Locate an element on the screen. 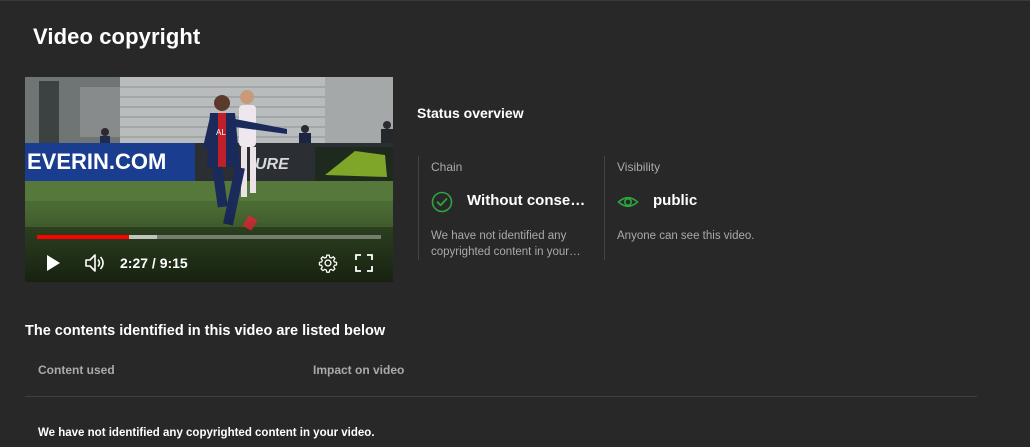 Image resolution: width=1030 pixels, height=447 pixels. volume-button is located at coordinates (95, 263).